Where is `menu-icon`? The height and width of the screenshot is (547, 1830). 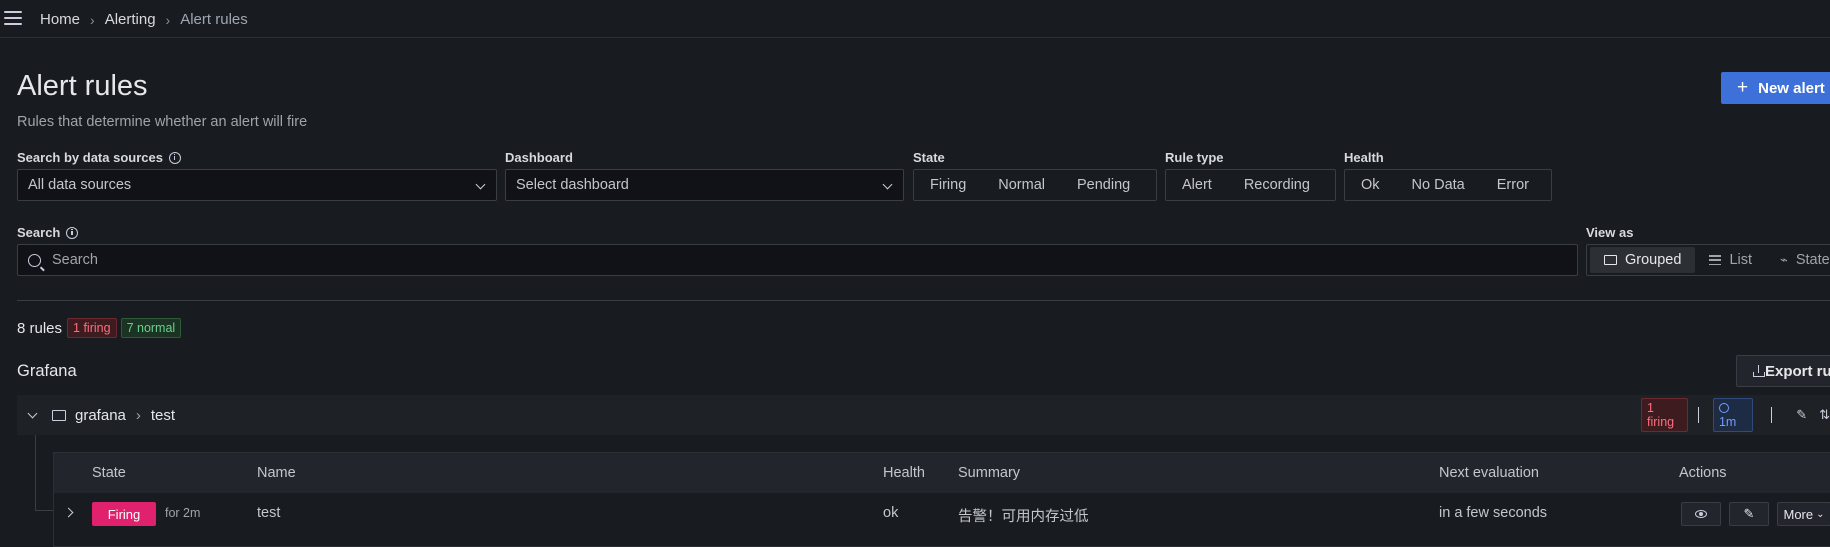 menu-icon is located at coordinates (13, 18).